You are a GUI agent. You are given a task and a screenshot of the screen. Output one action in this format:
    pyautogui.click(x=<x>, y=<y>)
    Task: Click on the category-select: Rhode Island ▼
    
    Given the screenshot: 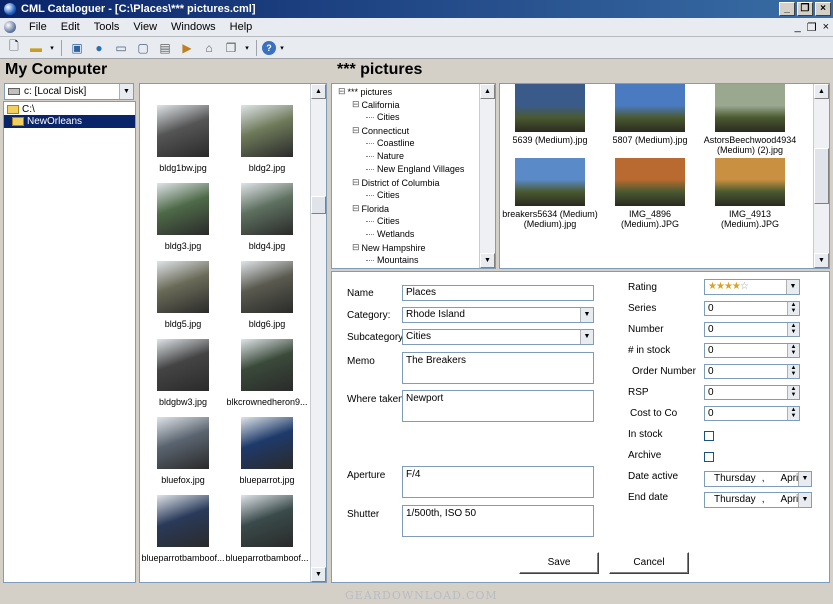 What is the action you would take?
    pyautogui.click(x=498, y=315)
    